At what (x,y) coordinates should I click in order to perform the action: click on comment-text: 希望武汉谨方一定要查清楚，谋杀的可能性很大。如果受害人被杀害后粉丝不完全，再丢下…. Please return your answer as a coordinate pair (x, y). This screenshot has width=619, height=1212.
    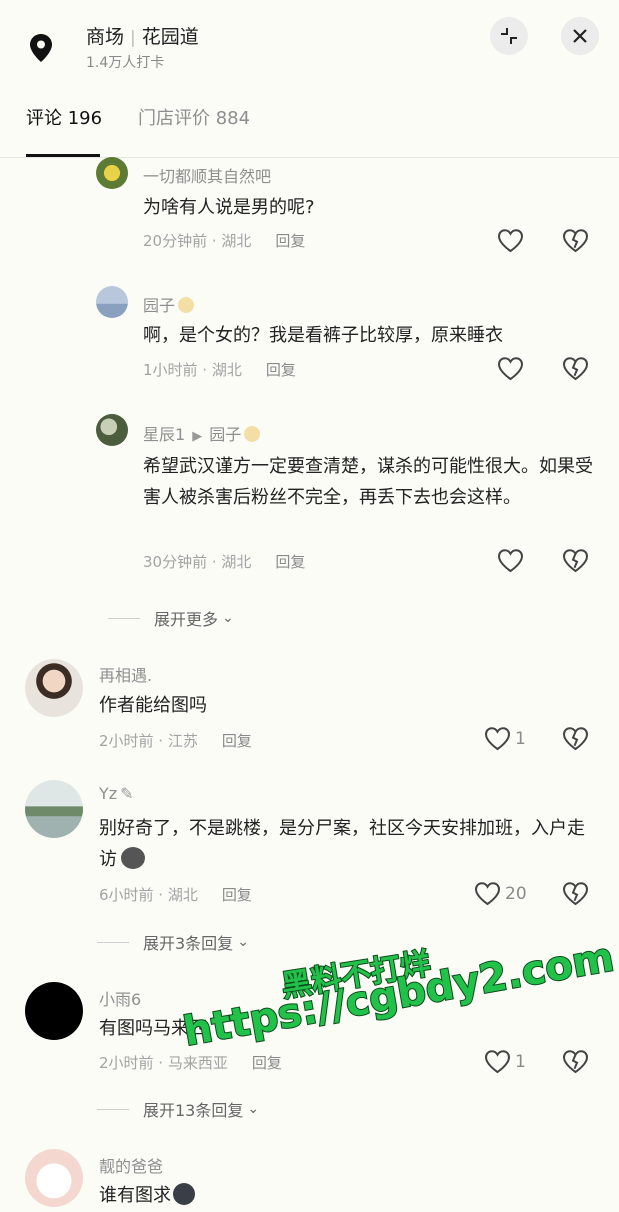
    Looking at the image, I should click on (368, 482).